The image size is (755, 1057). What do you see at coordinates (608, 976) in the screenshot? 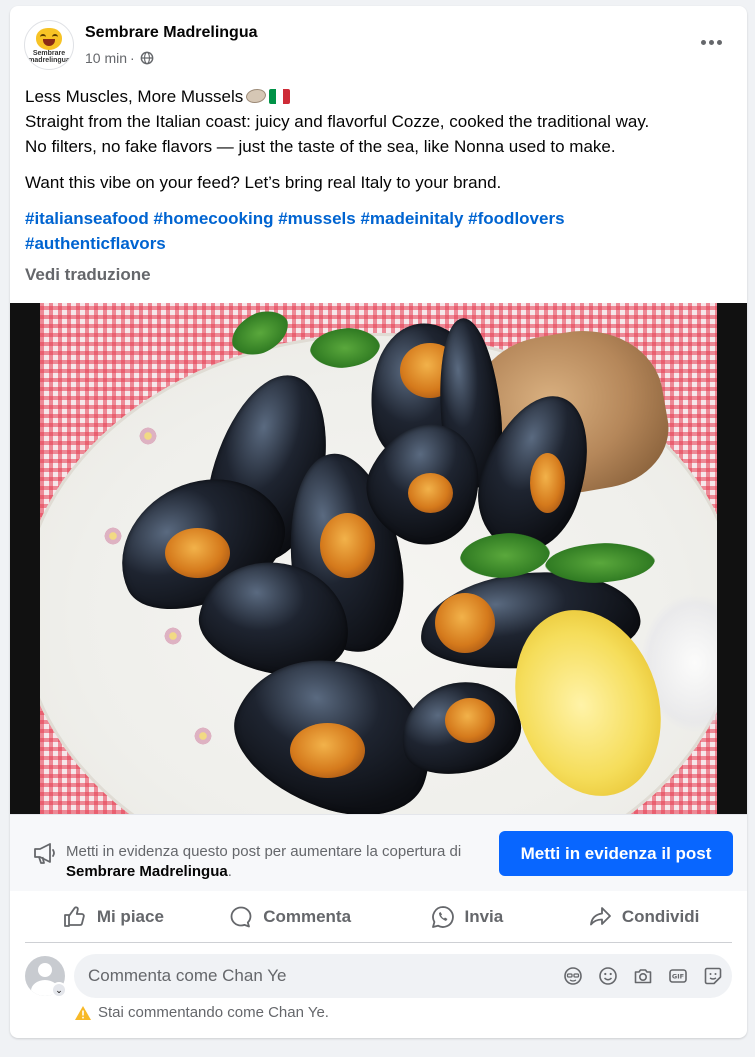
I see `emoji-icon` at bounding box center [608, 976].